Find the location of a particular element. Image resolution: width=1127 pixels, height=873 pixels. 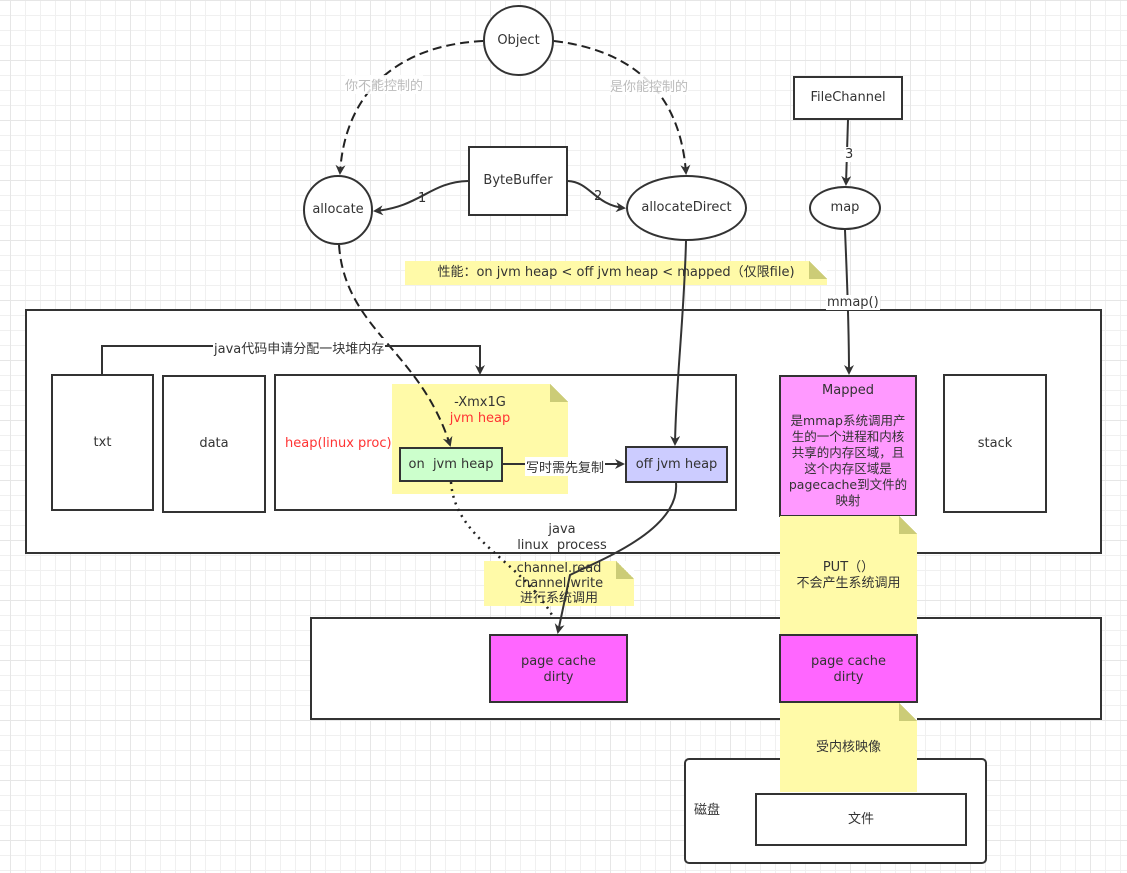

controllable-label: 是你能控制的 is located at coordinates (649, 85).